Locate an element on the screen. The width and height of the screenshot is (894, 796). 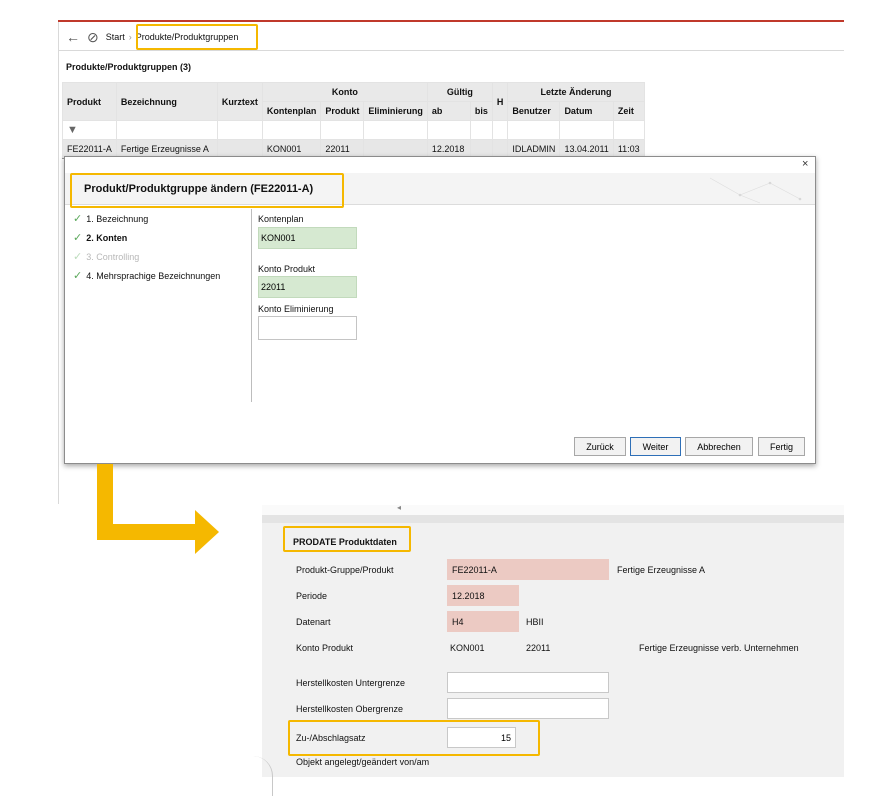
col-eliminierung: Eliminierung is located at coordinates (395, 111).